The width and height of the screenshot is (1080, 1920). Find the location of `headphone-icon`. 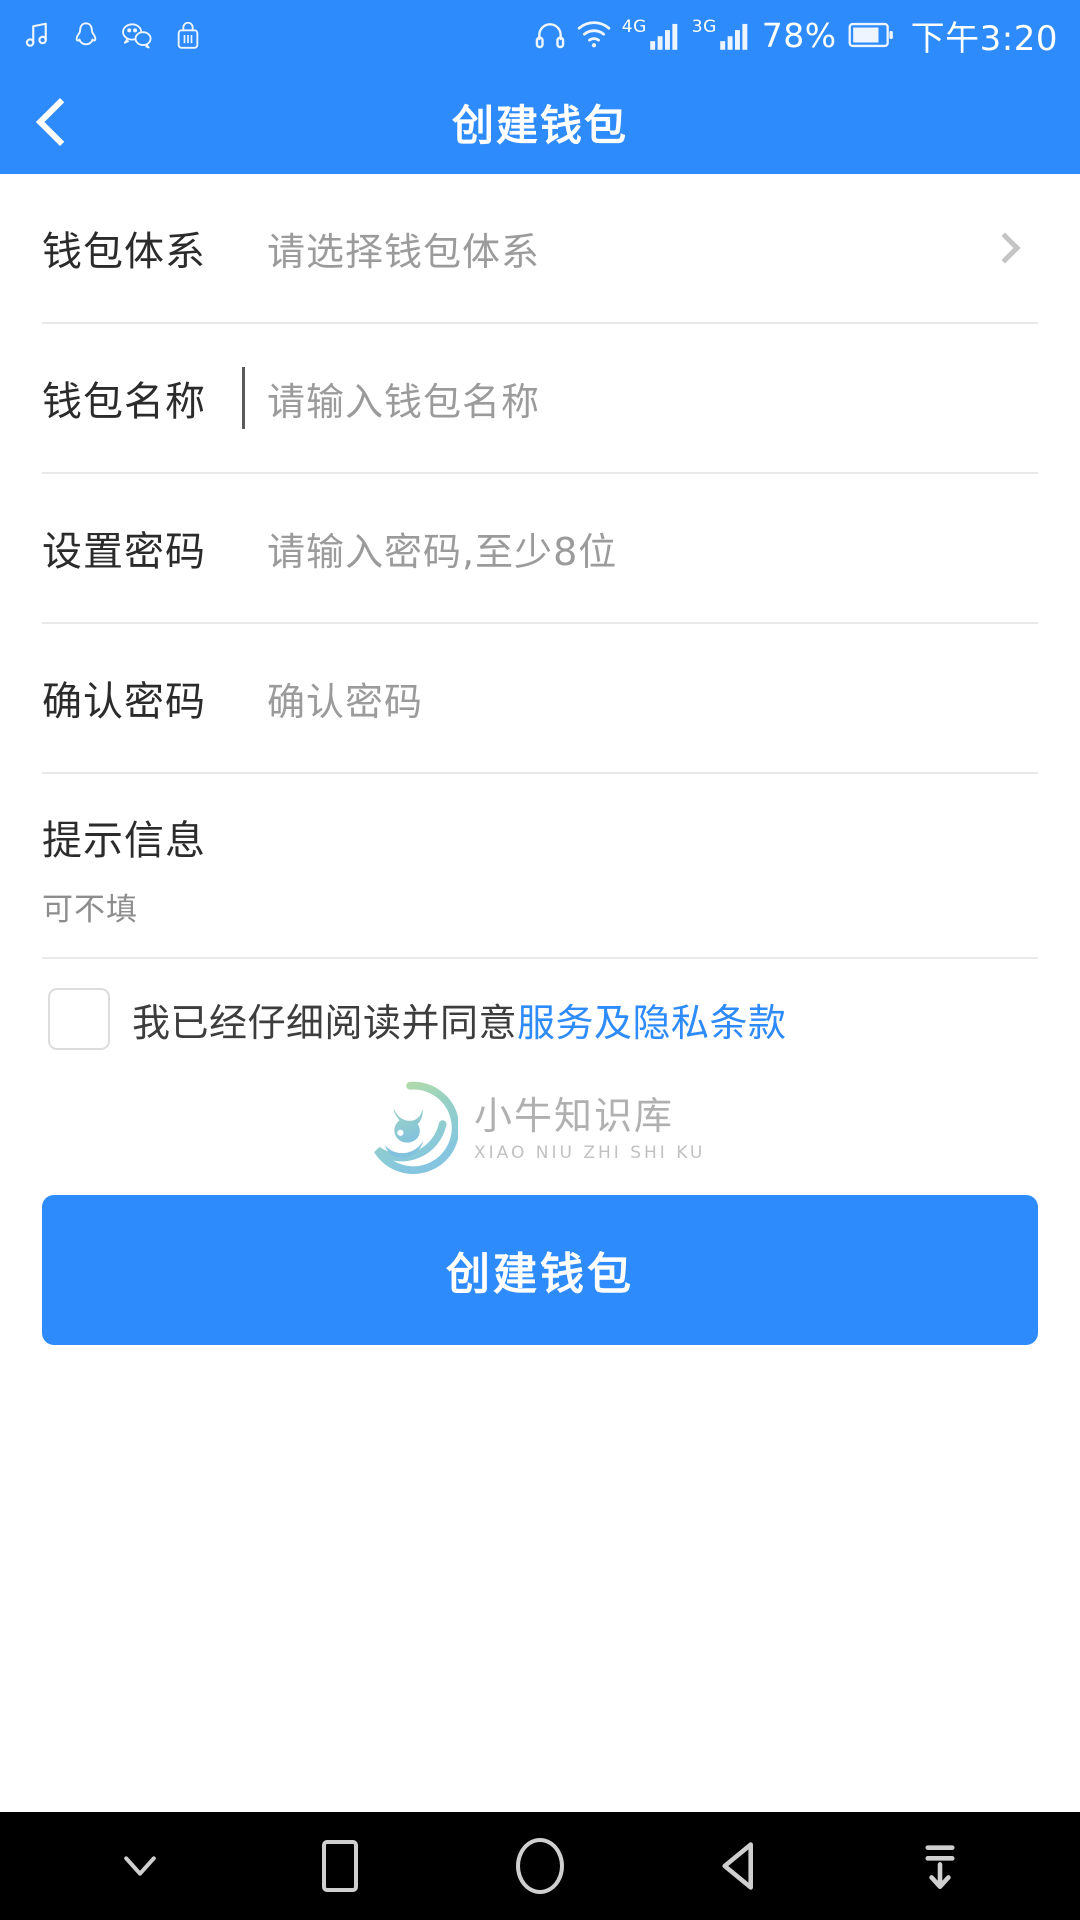

headphone-icon is located at coordinates (550, 35).